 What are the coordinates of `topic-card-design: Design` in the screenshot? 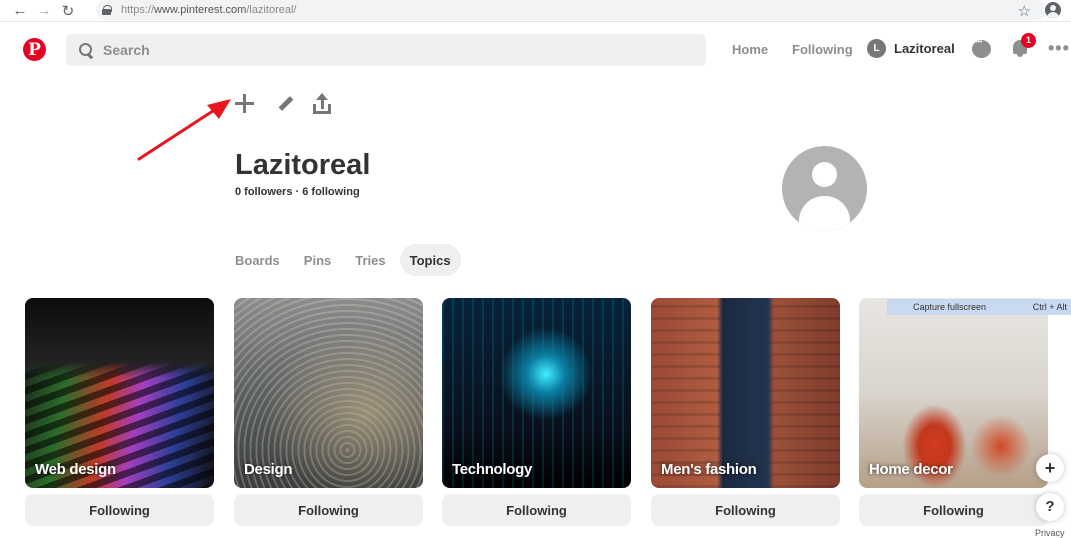 It's located at (328, 393).